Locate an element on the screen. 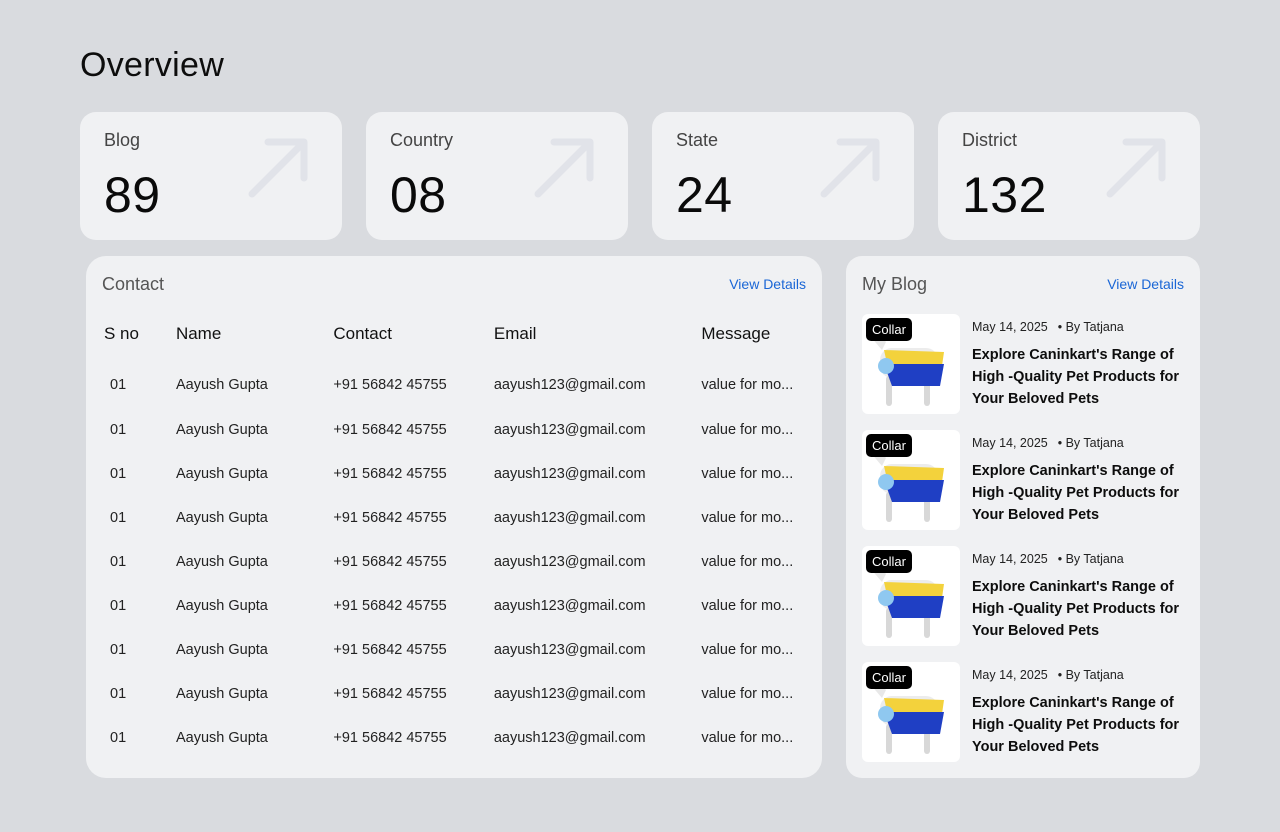 The image size is (1280, 832). blog-title: My Blog is located at coordinates (895, 284).